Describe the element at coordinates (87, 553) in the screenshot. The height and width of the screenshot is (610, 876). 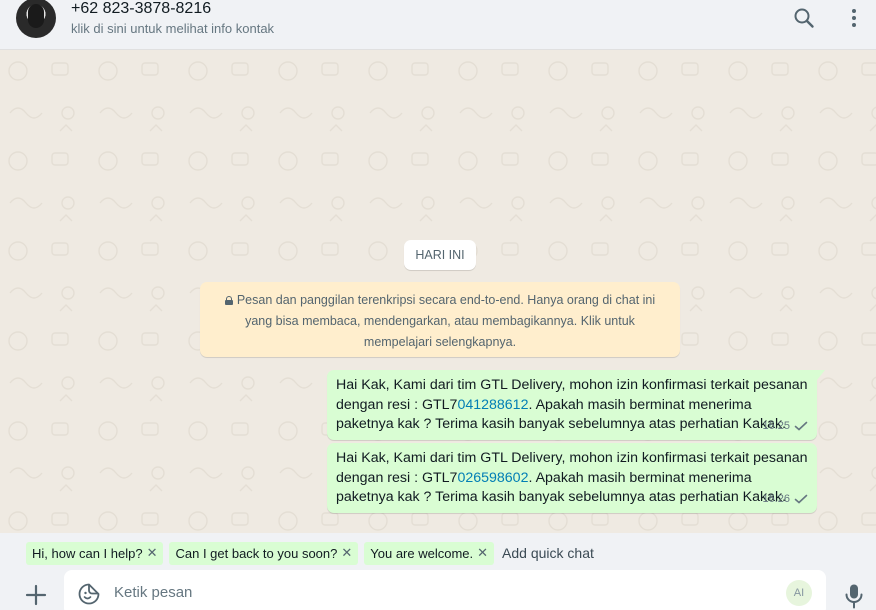
I see `quick-reply-label: Hi, how can I help?` at that location.